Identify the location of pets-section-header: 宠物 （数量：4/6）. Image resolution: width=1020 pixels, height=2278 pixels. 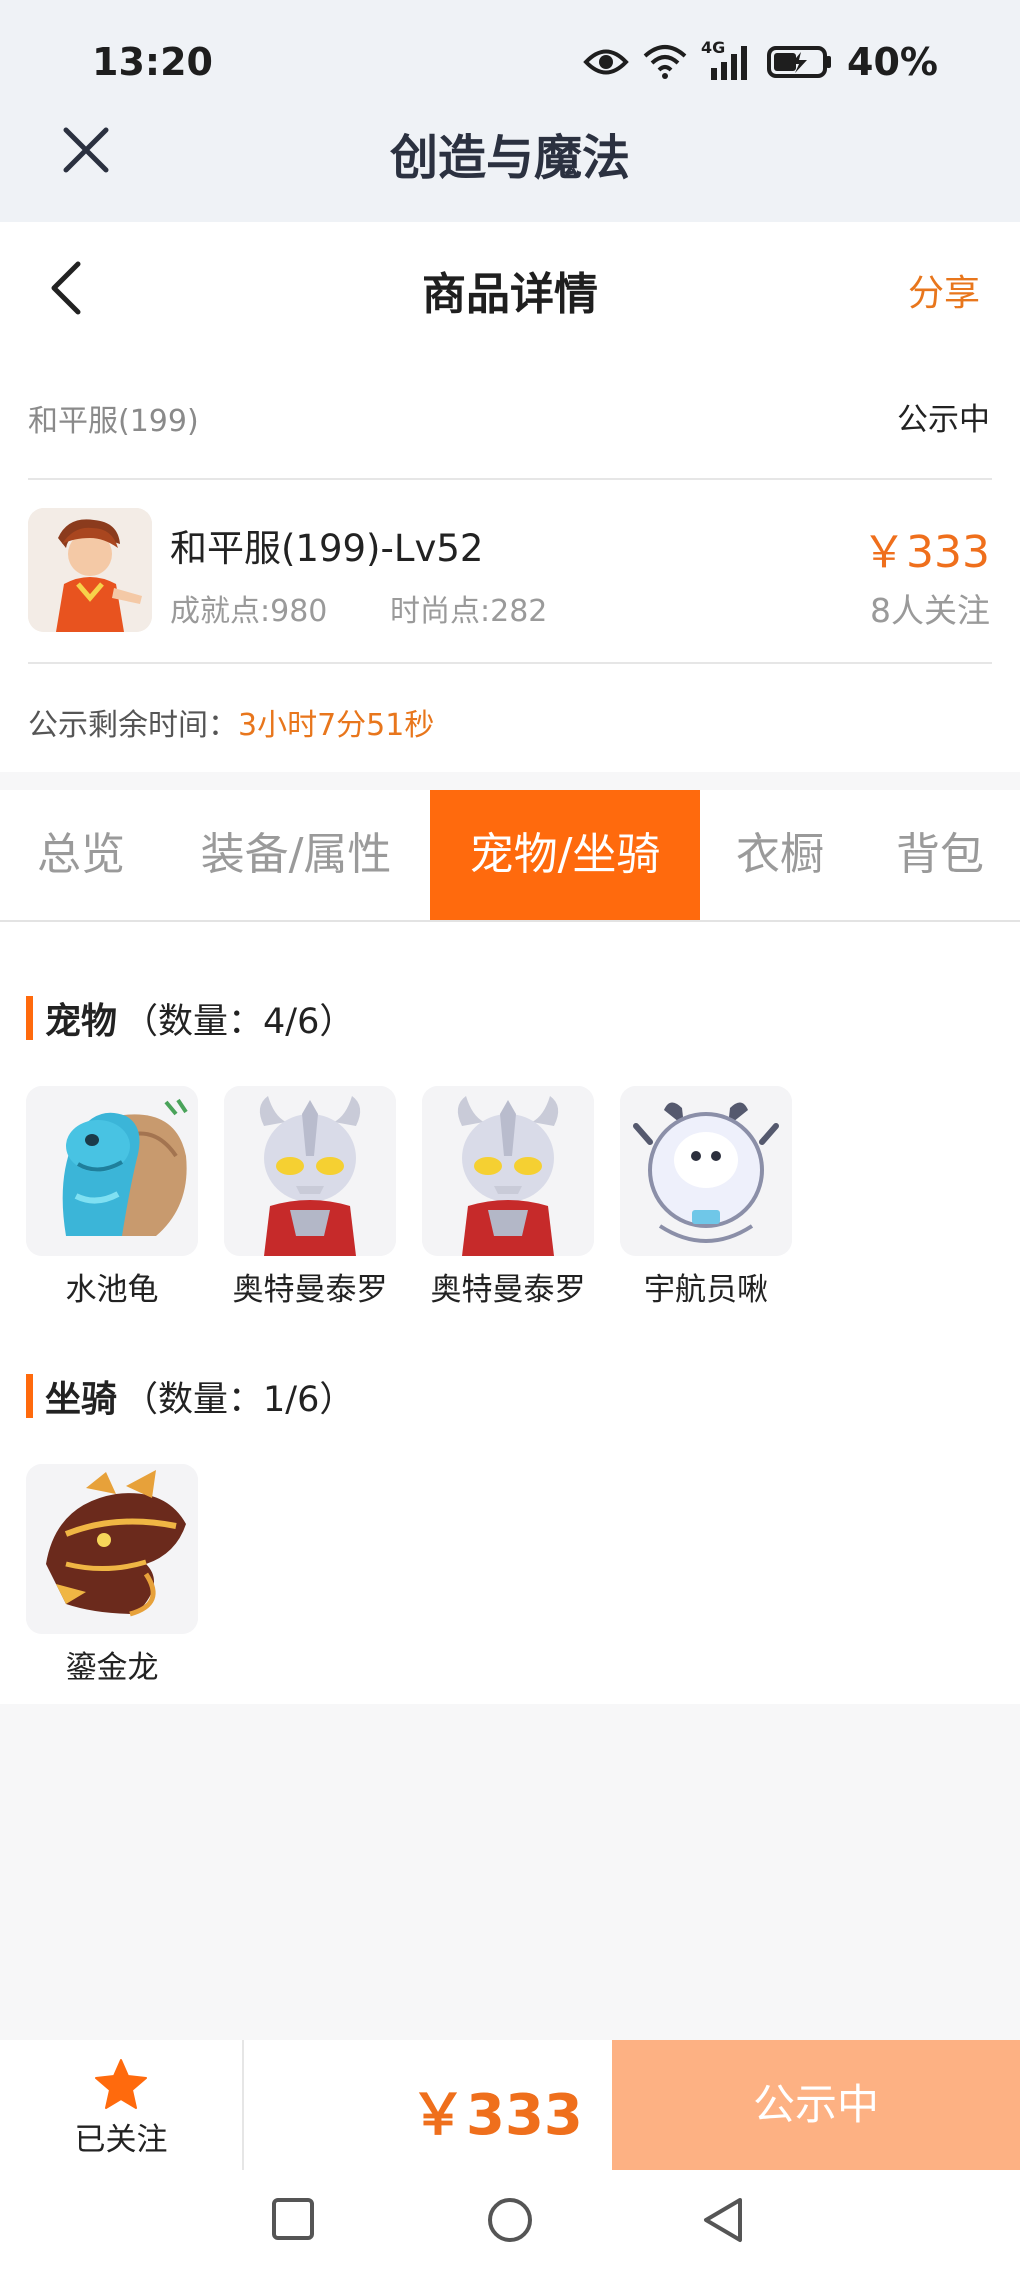
(190, 1018).